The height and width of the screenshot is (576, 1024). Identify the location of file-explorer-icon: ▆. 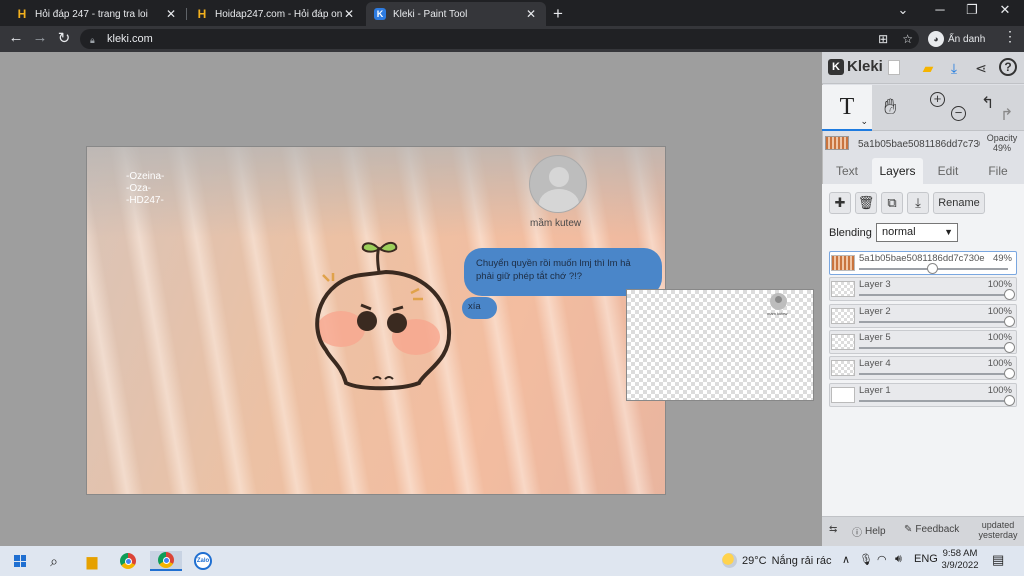
(92, 561).